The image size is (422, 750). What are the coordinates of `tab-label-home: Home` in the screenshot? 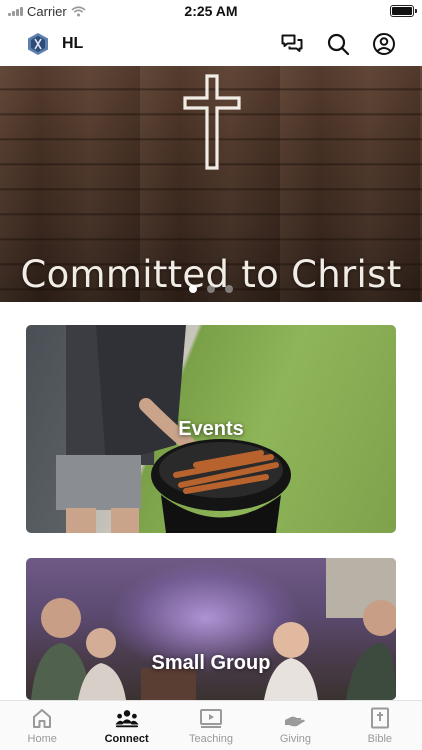 It's located at (42, 738).